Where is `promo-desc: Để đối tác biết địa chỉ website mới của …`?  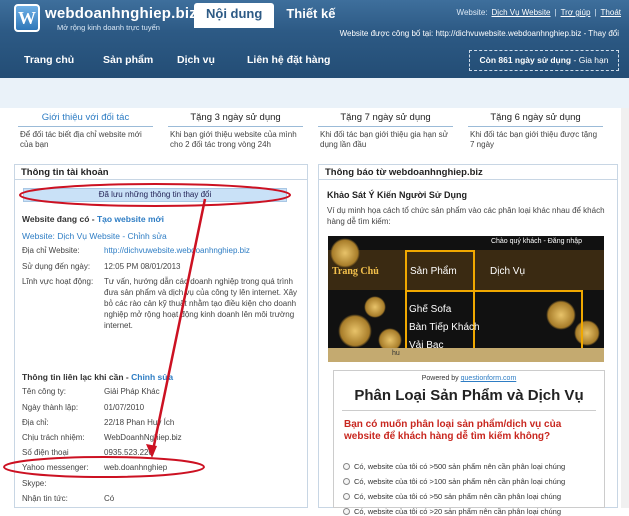 promo-desc: Để đối tác biết địa chỉ website mới của … is located at coordinates (81, 139).